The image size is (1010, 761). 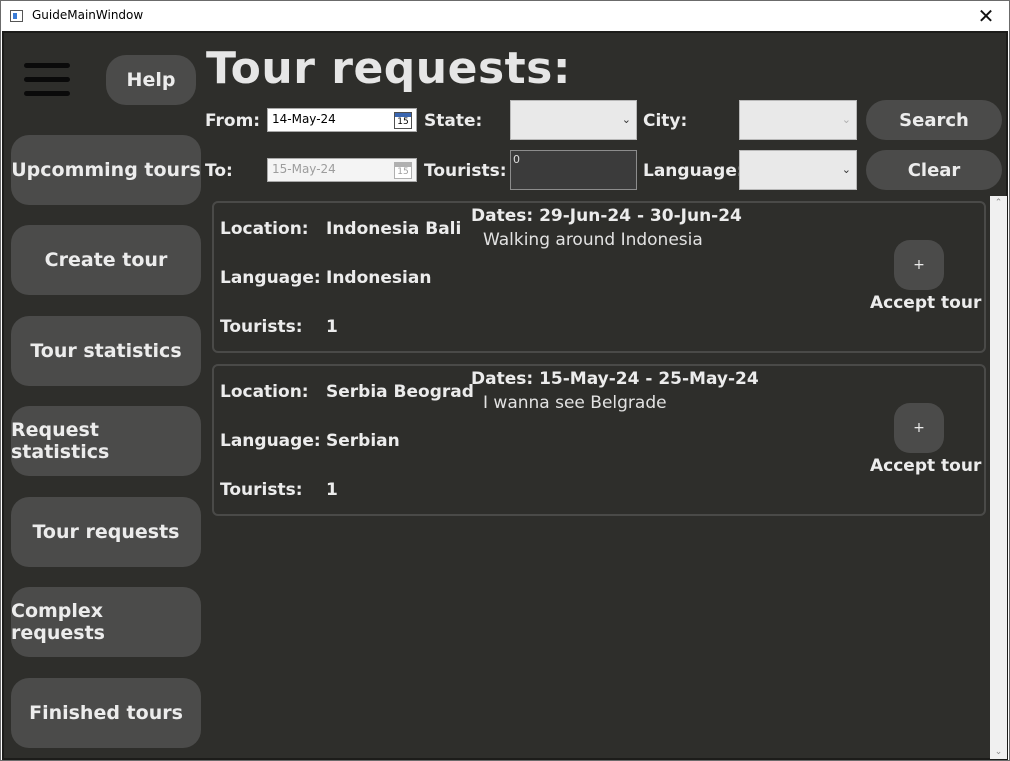 What do you see at coordinates (394, 229) in the screenshot?
I see `location-value: Indonesia Bali` at bounding box center [394, 229].